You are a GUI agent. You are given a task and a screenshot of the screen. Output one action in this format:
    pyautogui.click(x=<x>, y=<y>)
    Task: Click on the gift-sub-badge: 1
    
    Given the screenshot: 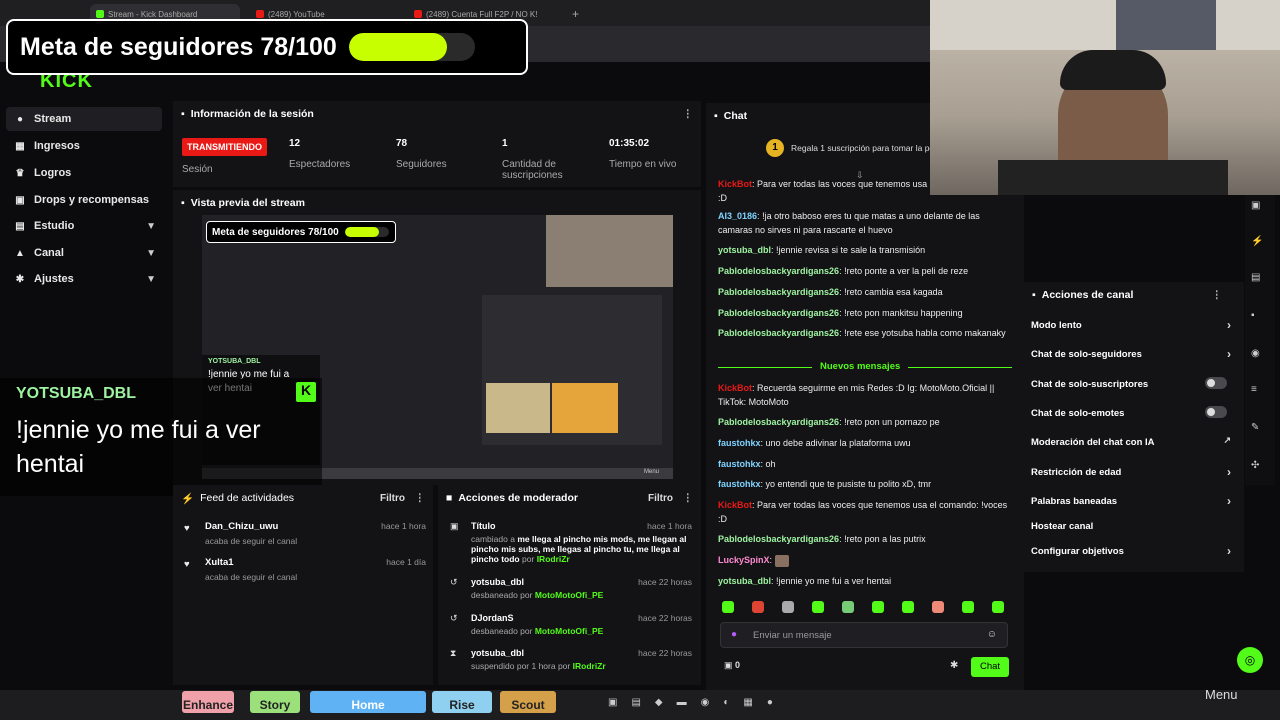 What is the action you would take?
    pyautogui.click(x=775, y=148)
    